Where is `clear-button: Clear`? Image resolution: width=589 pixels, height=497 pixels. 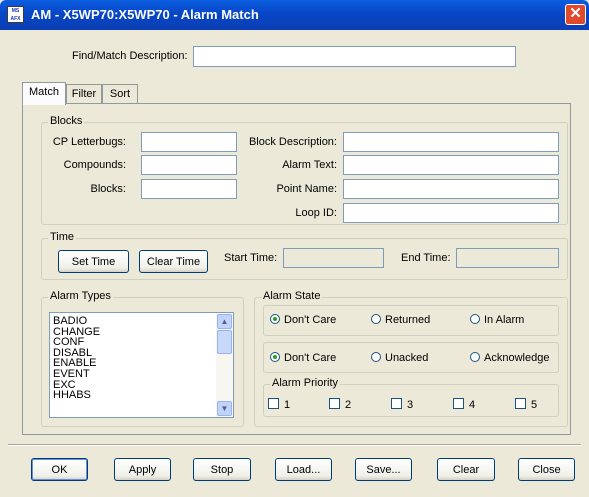 clear-button: Clear is located at coordinates (466, 469).